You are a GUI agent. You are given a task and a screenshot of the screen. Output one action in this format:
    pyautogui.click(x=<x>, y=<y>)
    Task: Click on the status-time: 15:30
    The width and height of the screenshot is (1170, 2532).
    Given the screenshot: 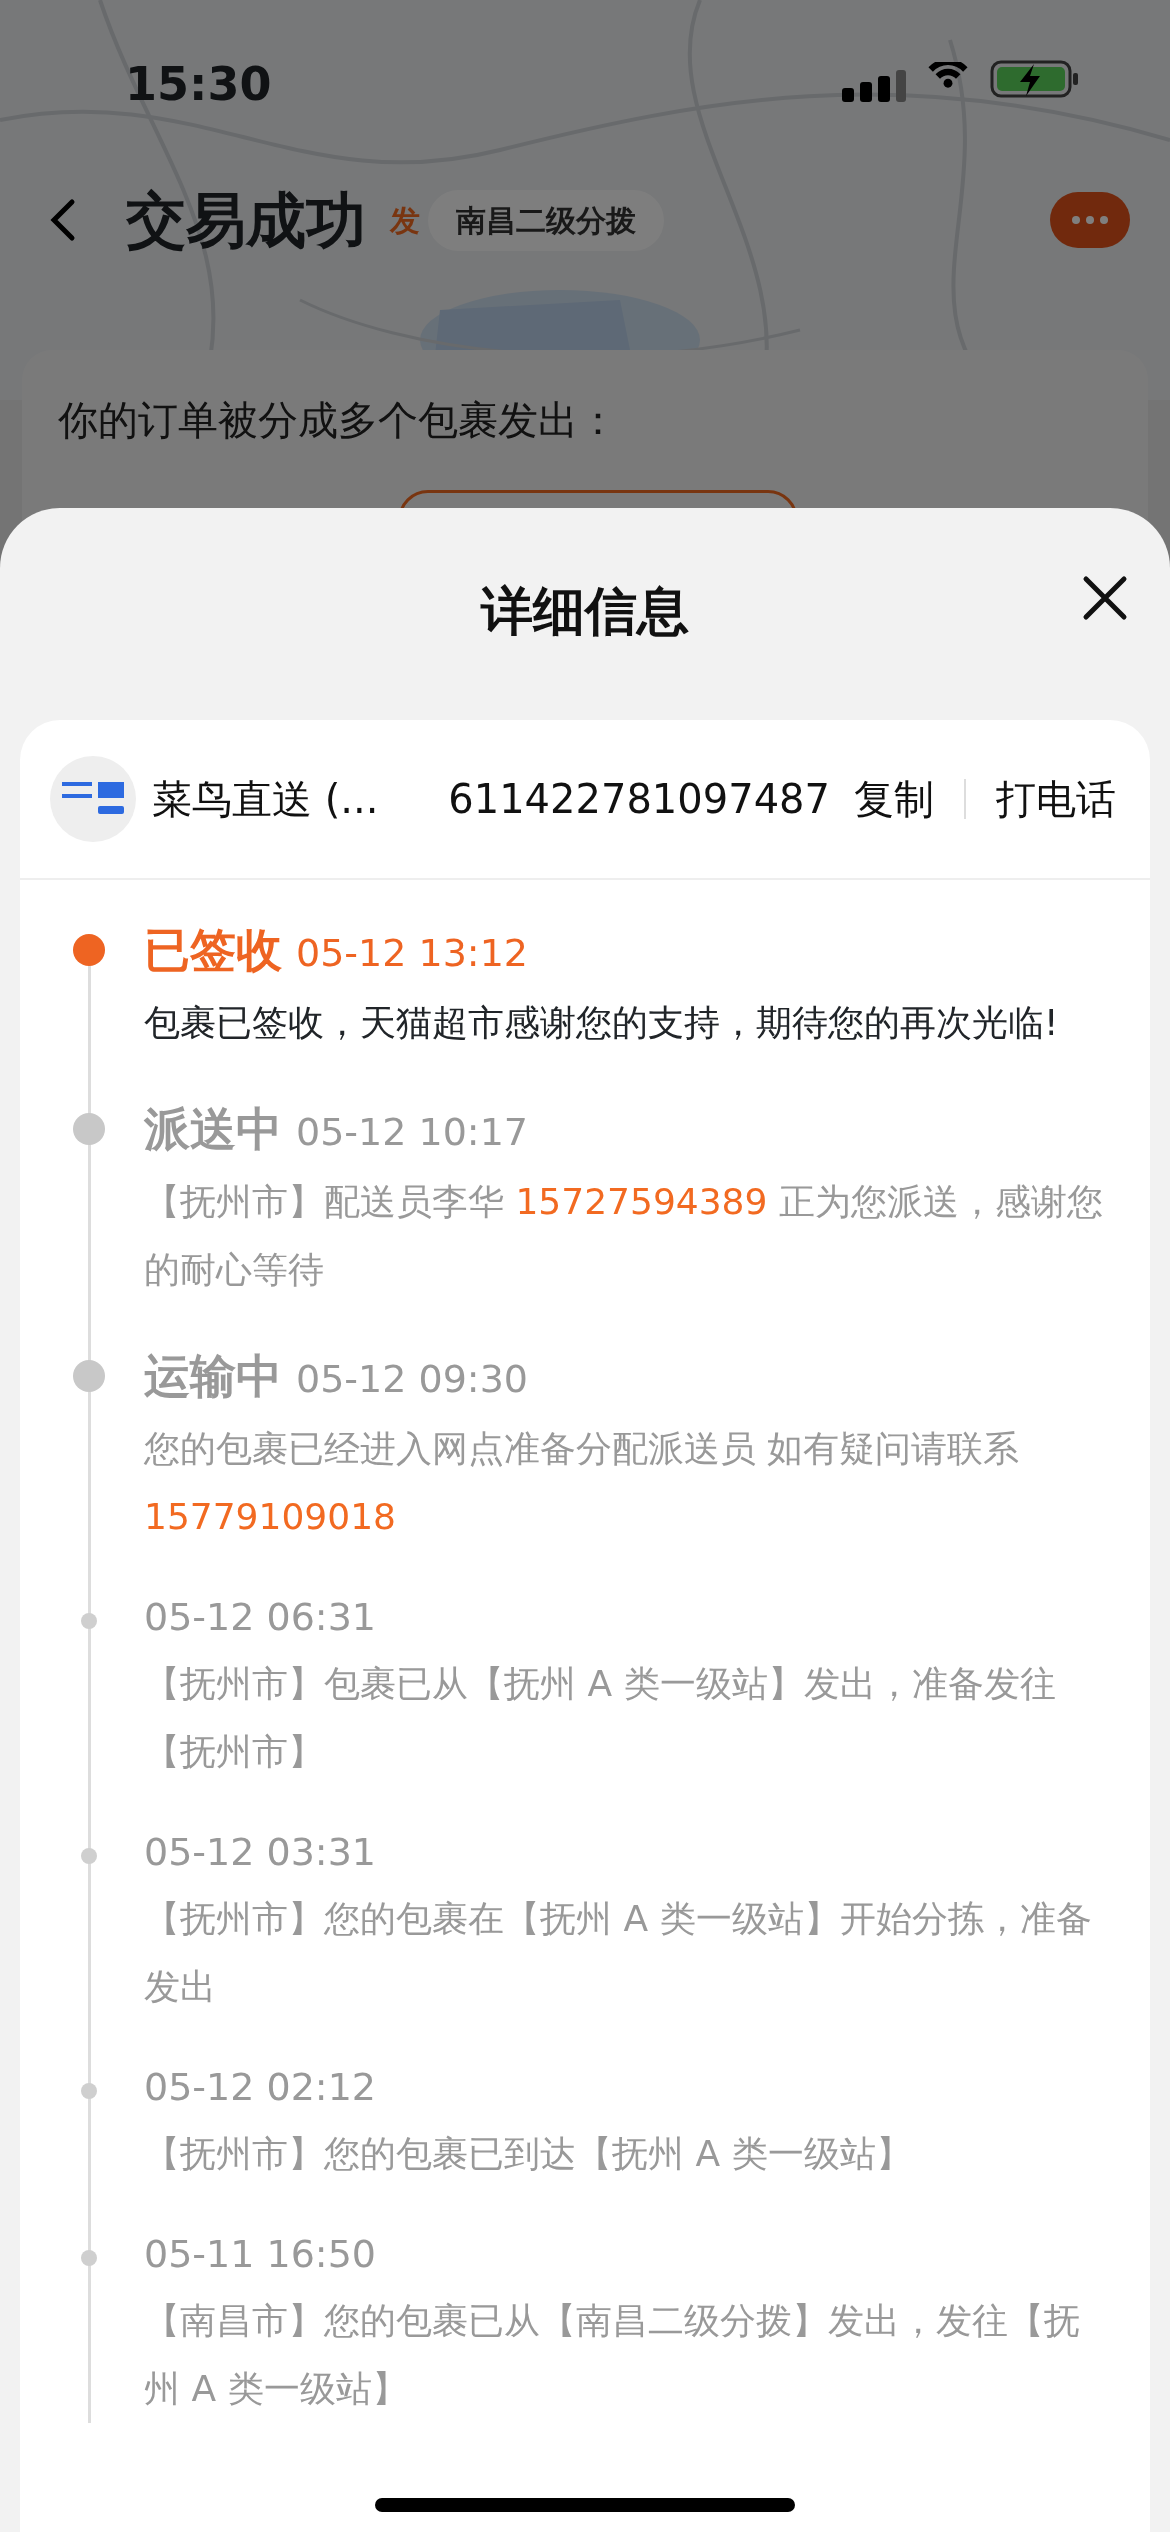 What is the action you would take?
    pyautogui.click(x=198, y=84)
    